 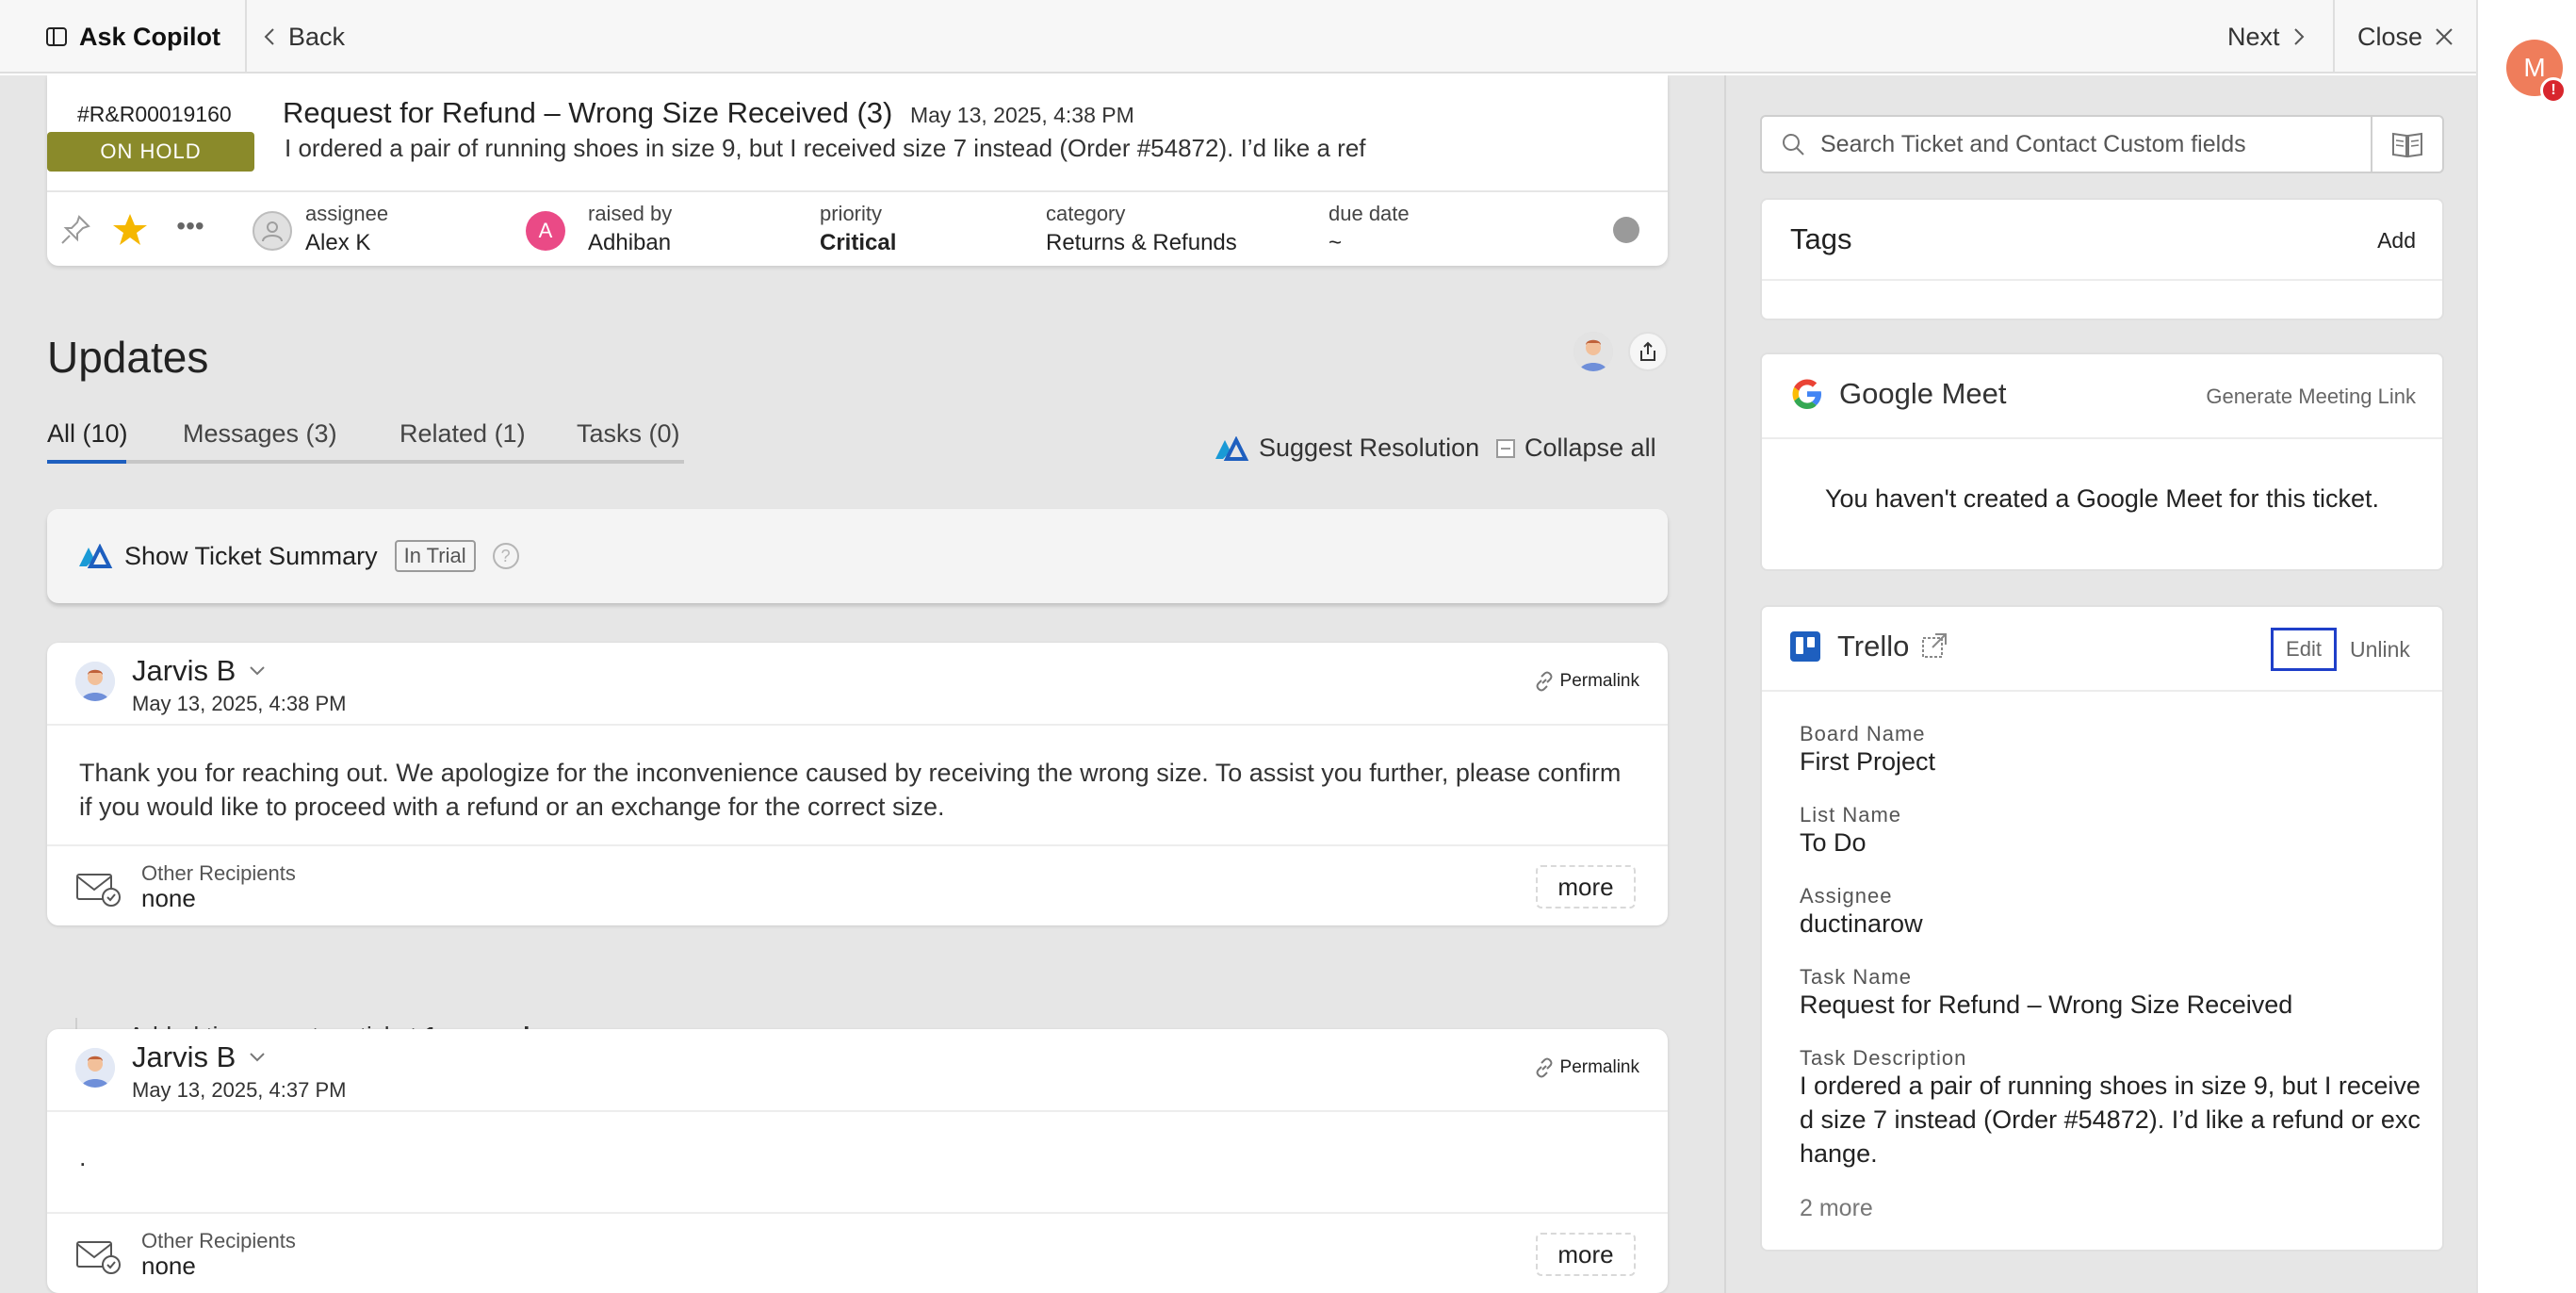 I want to click on presence-dot, so click(x=1626, y=230).